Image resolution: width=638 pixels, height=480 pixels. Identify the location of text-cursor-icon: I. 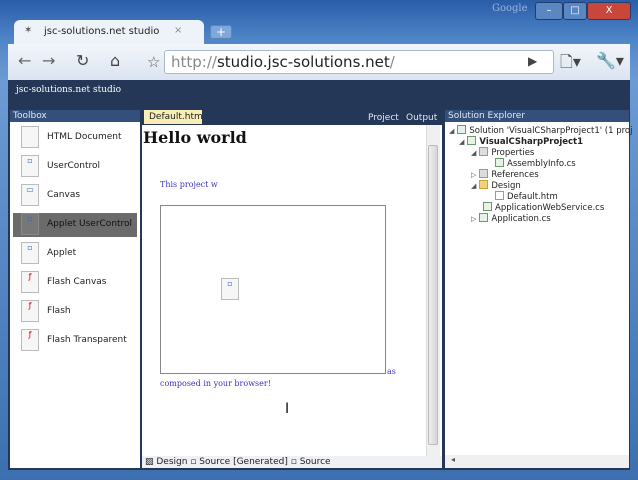
(287, 409).